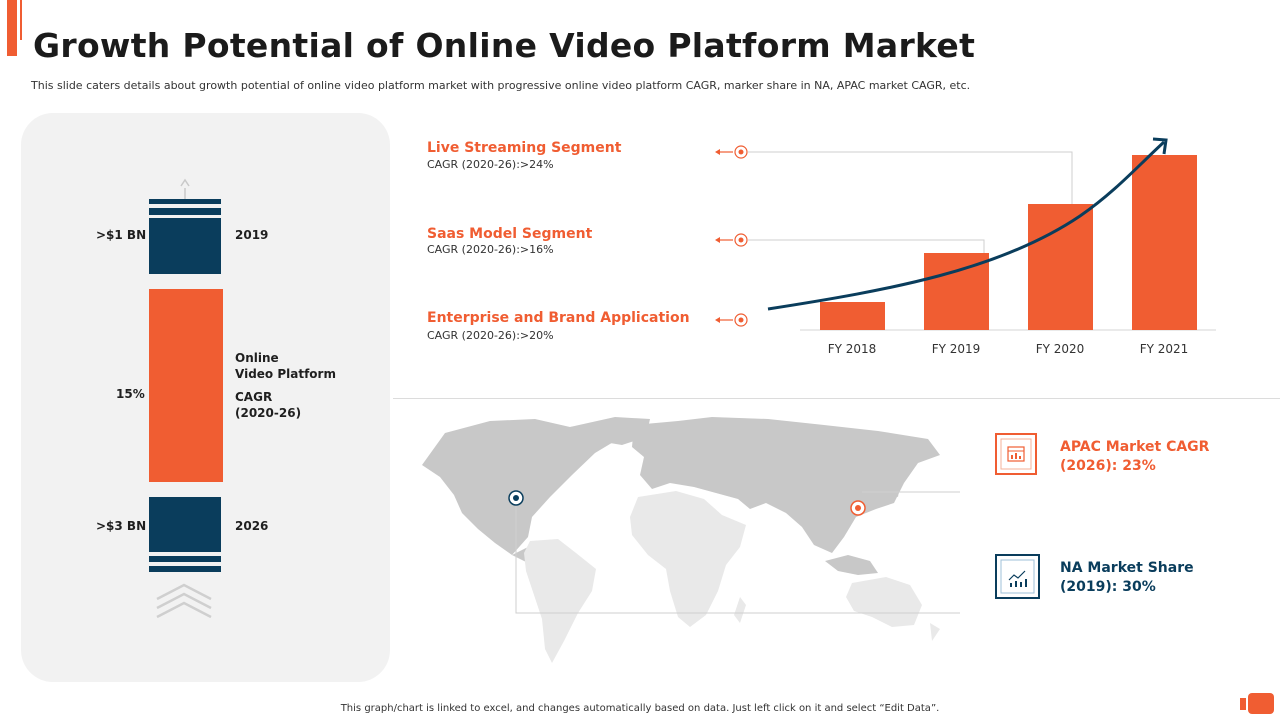 Image resolution: width=1280 pixels, height=720 pixels. What do you see at coordinates (558, 318) in the screenshot?
I see `segment-title-3: Enterprise and Brand Application` at bounding box center [558, 318].